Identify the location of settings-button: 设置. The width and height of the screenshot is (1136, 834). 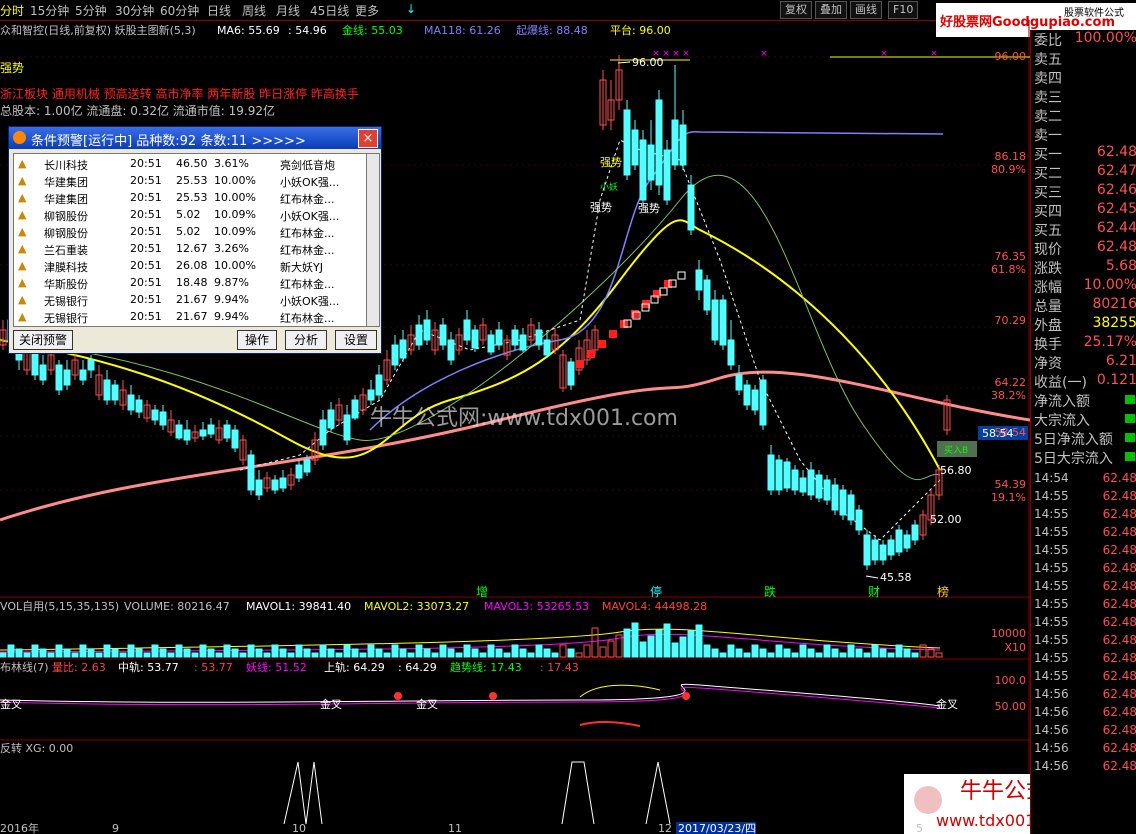
(356, 340).